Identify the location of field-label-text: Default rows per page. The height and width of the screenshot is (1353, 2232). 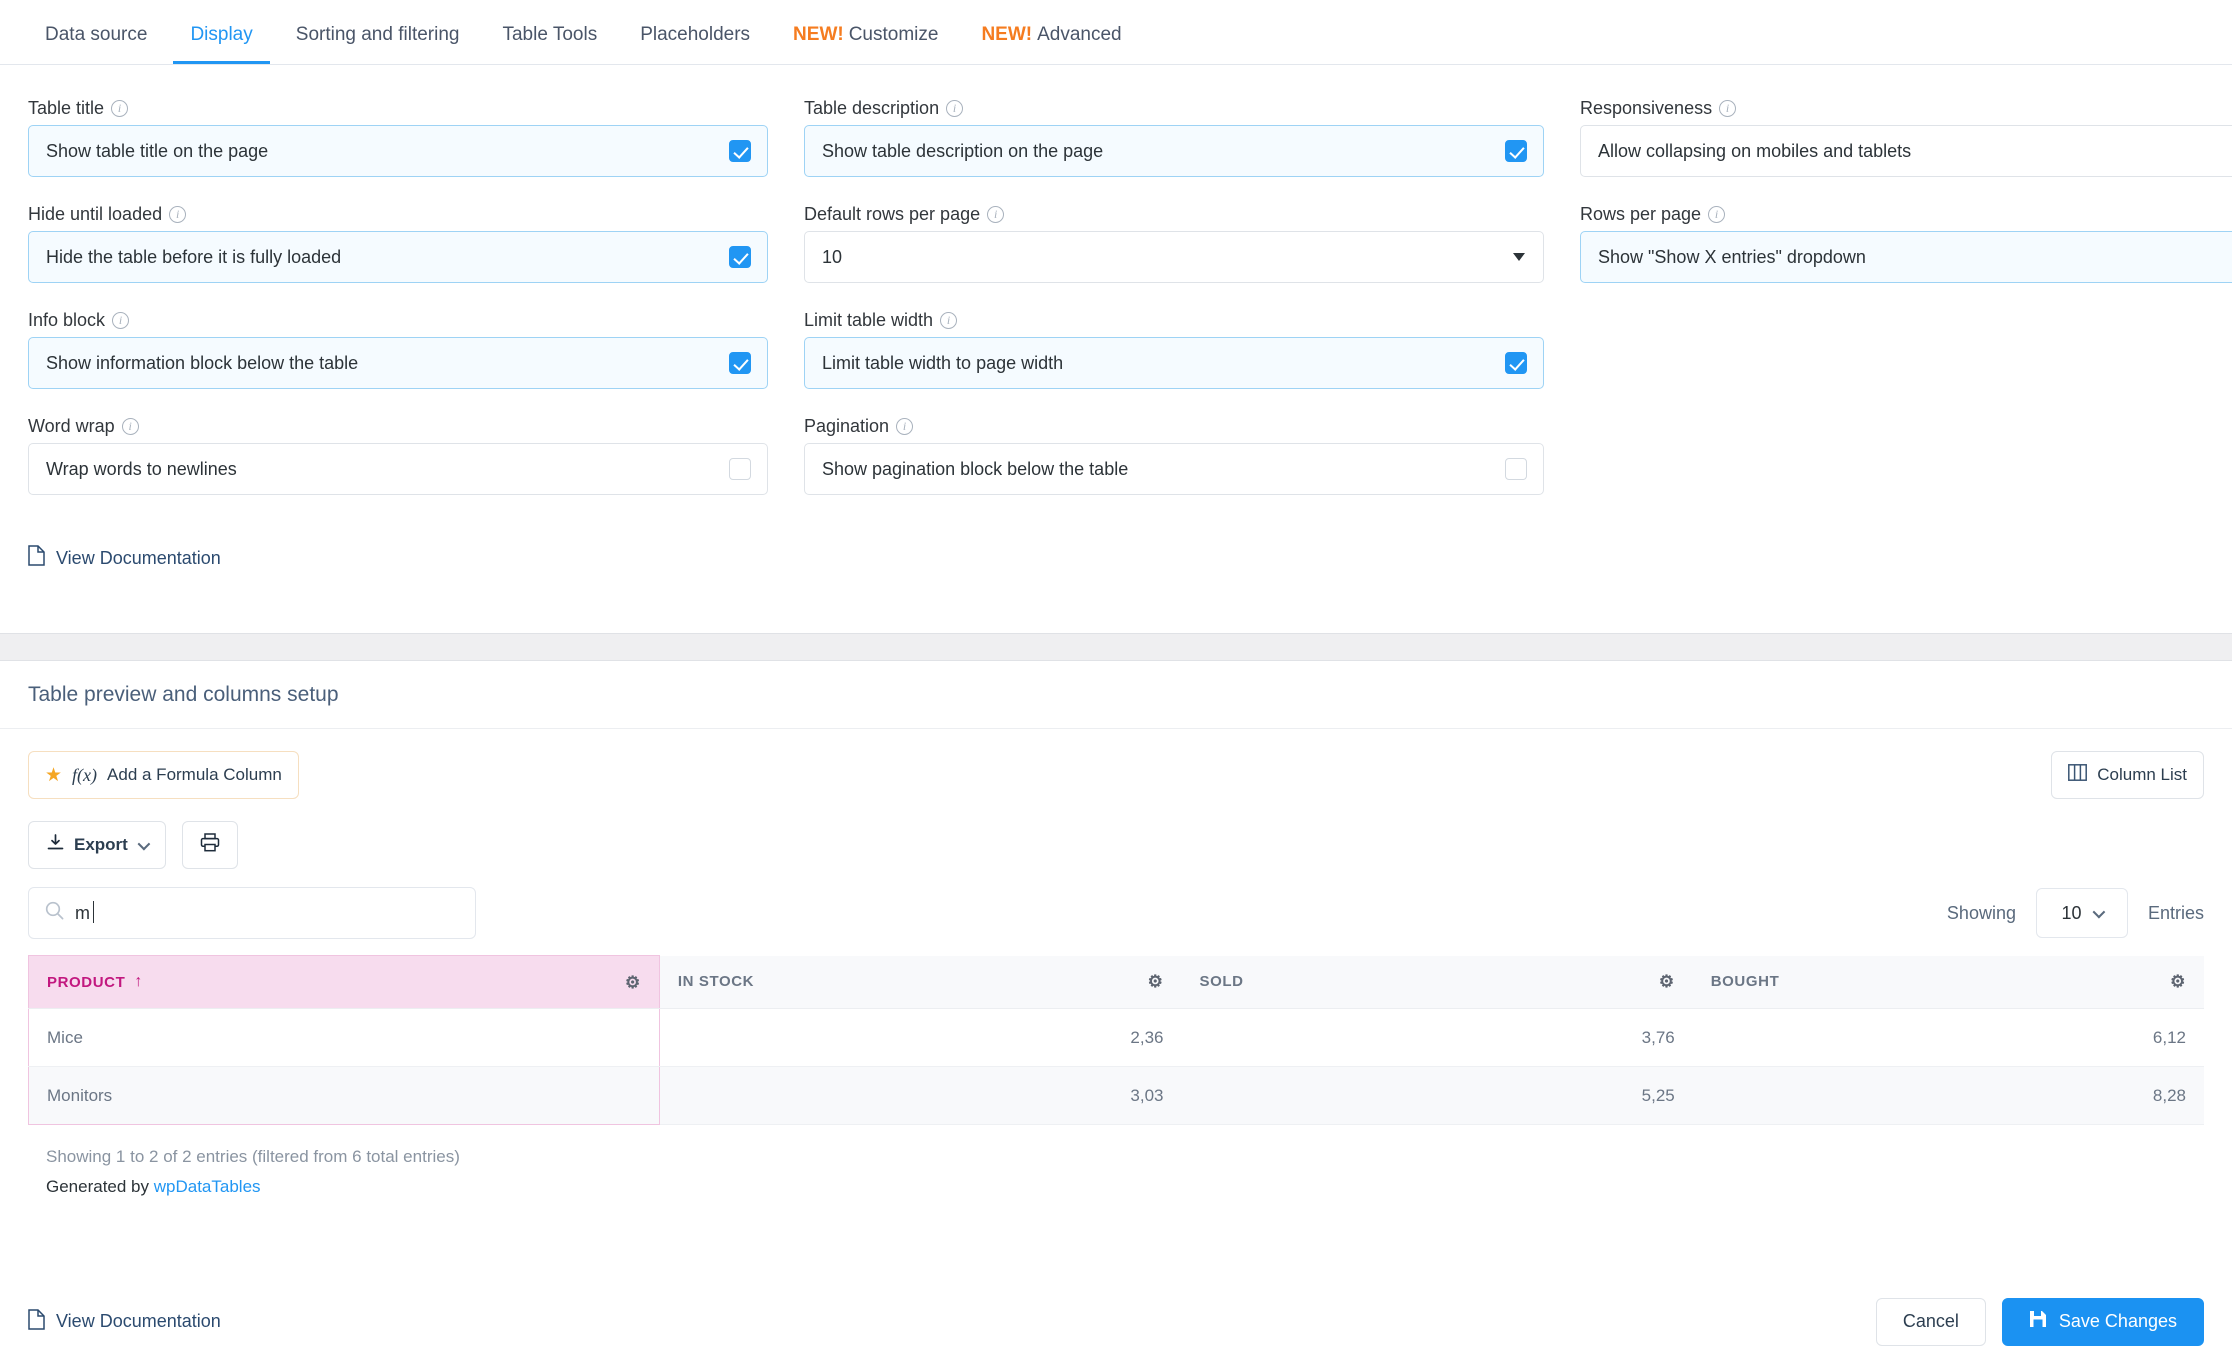
(892, 214).